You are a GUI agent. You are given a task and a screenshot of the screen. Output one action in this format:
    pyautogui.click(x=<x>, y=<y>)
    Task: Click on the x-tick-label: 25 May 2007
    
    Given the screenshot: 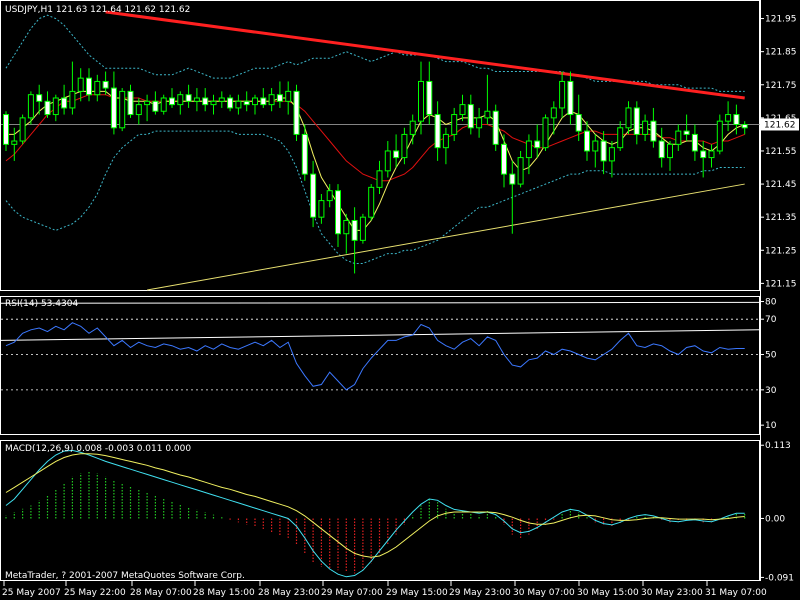 What is the action you would take?
    pyautogui.click(x=31, y=593)
    